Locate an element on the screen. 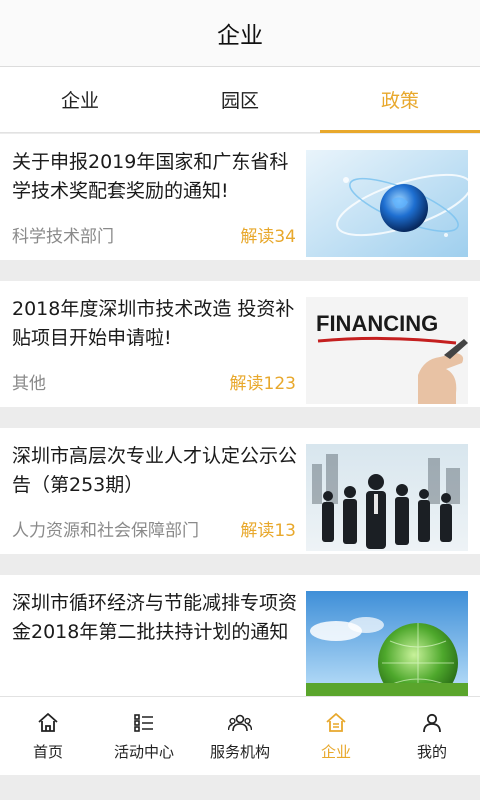 The image size is (480, 800). nav-label: 服务机构 is located at coordinates (239, 752).